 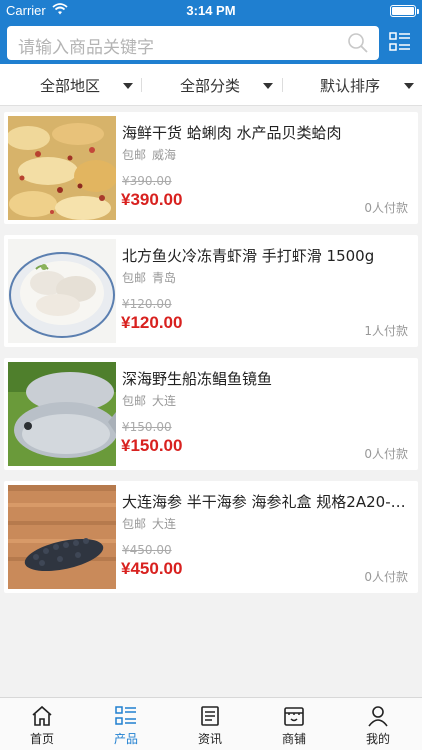 What do you see at coordinates (149, 278) in the screenshot?
I see `product-shipping-location: 包邮 青岛` at bounding box center [149, 278].